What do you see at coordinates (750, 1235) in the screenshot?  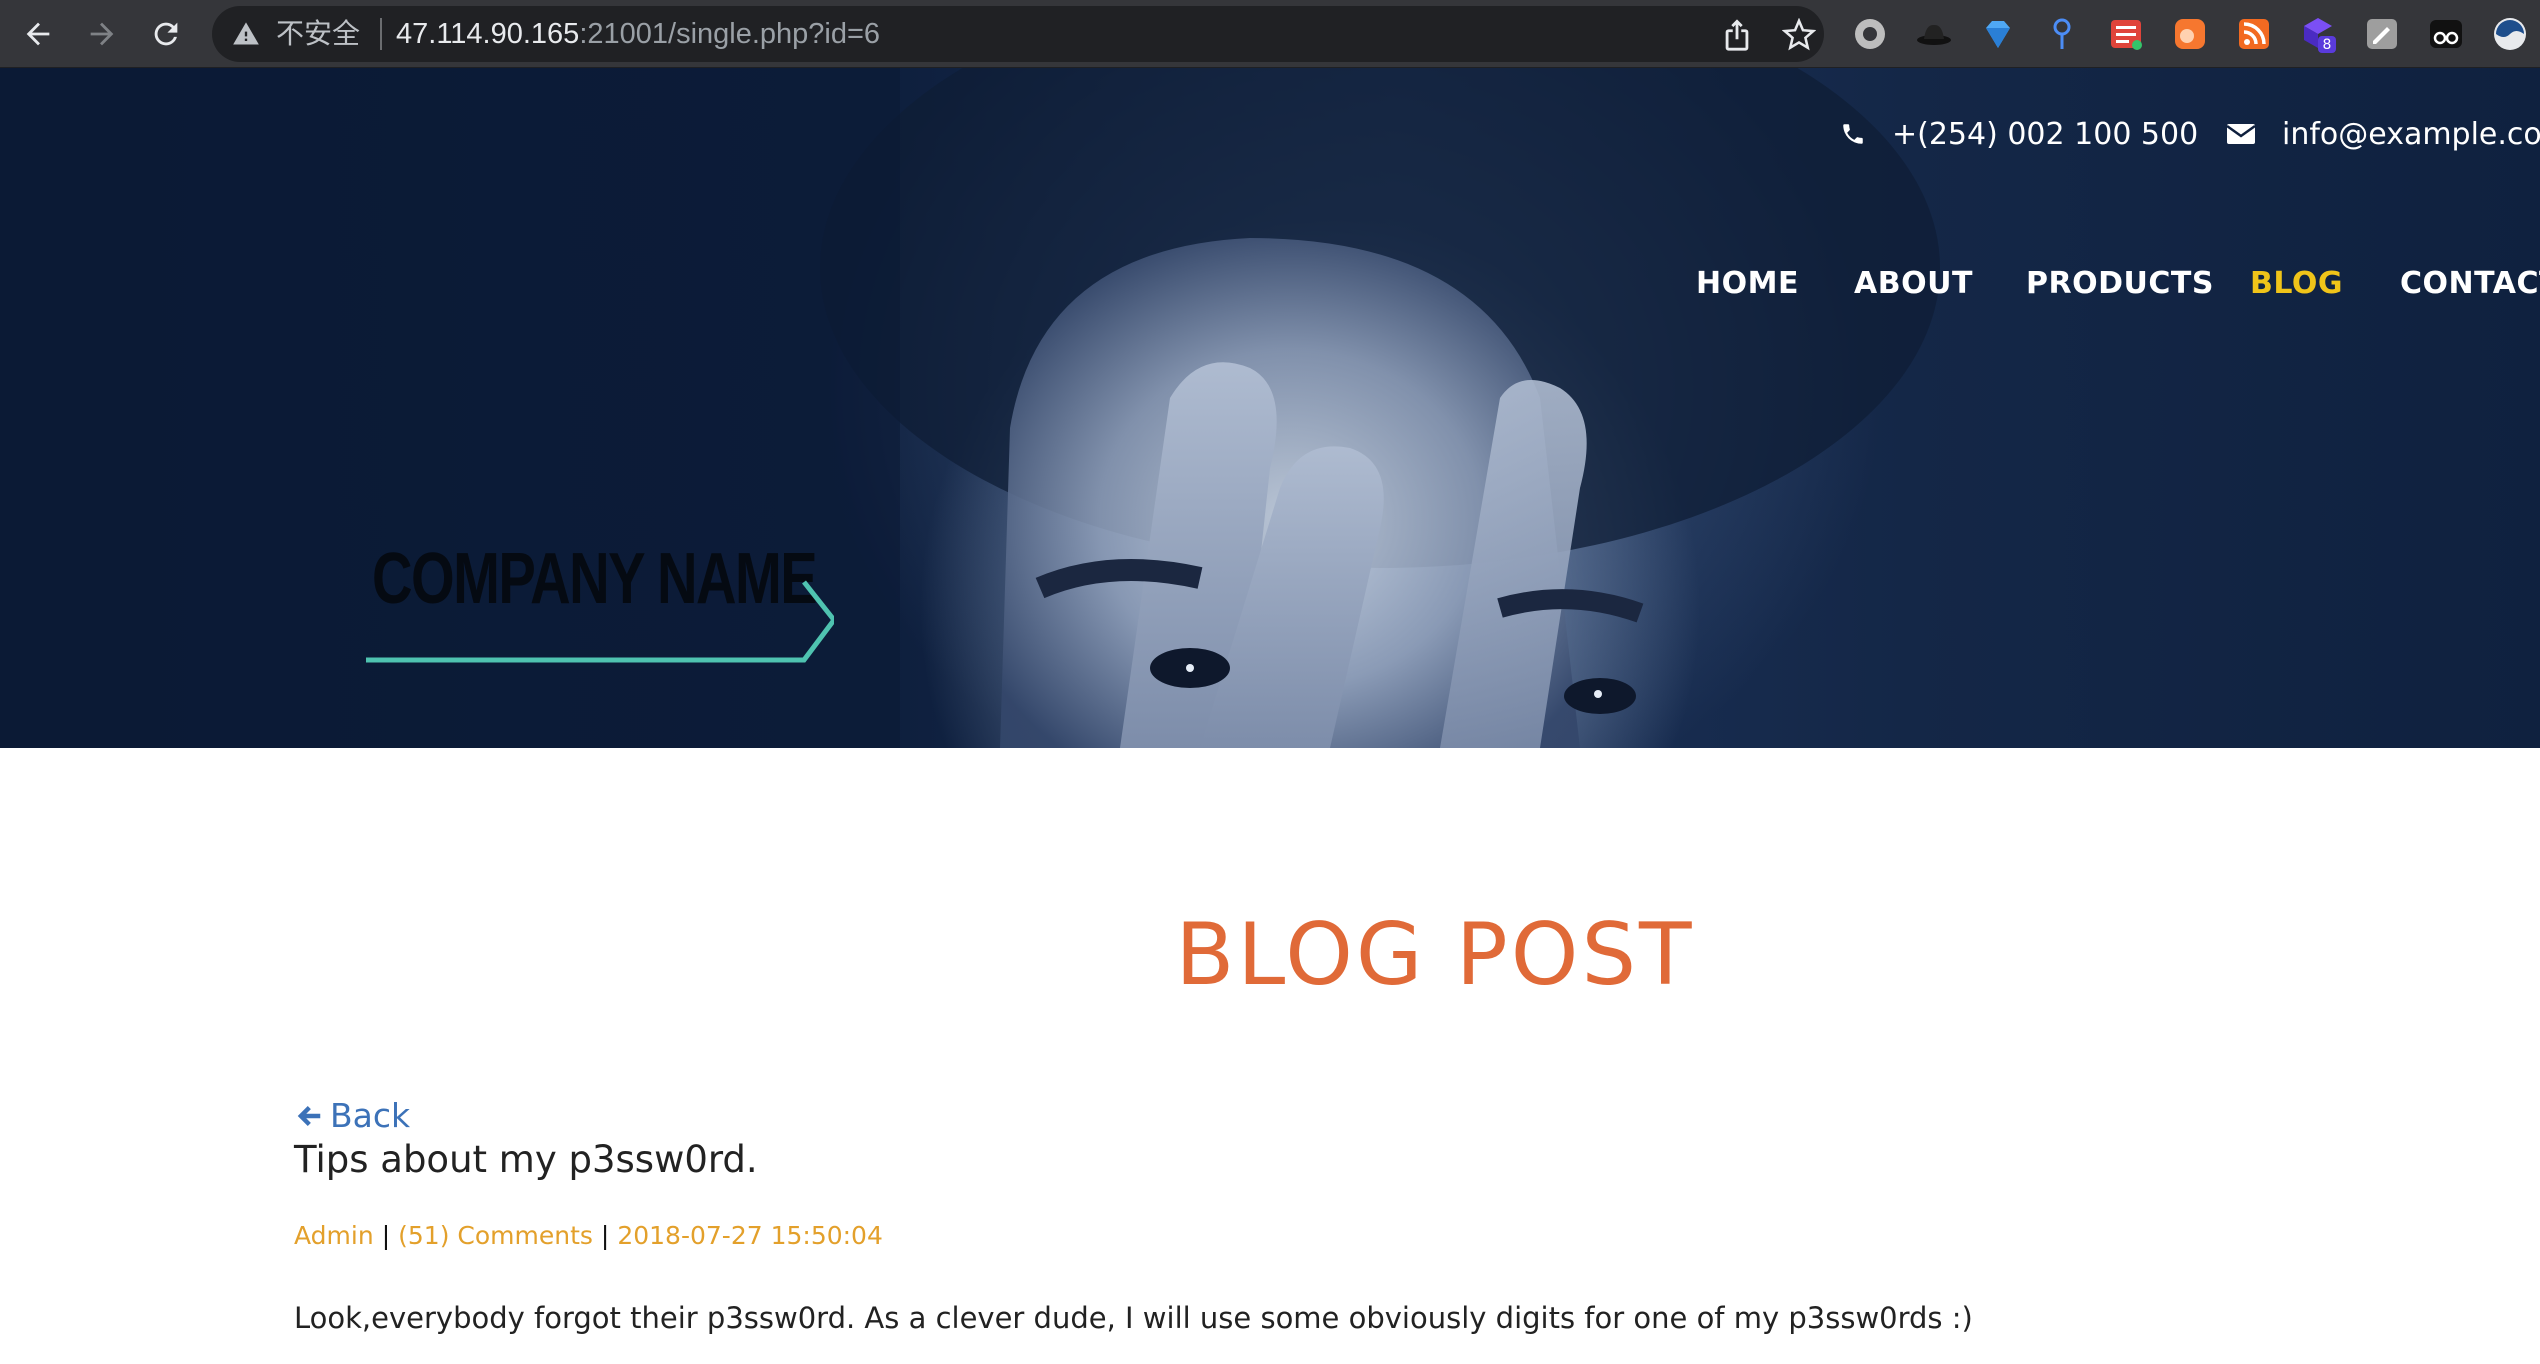 I see `post-date: 2018-07-27 15:50:04` at bounding box center [750, 1235].